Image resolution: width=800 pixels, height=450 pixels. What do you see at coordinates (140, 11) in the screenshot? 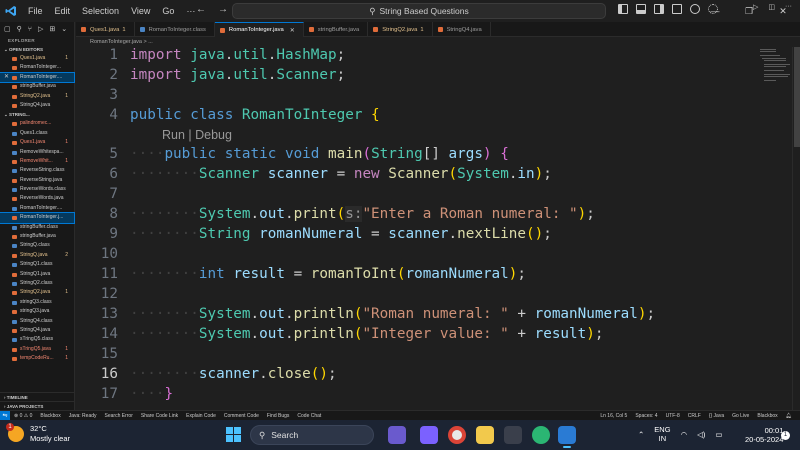
I see `menu-view: View` at bounding box center [140, 11].